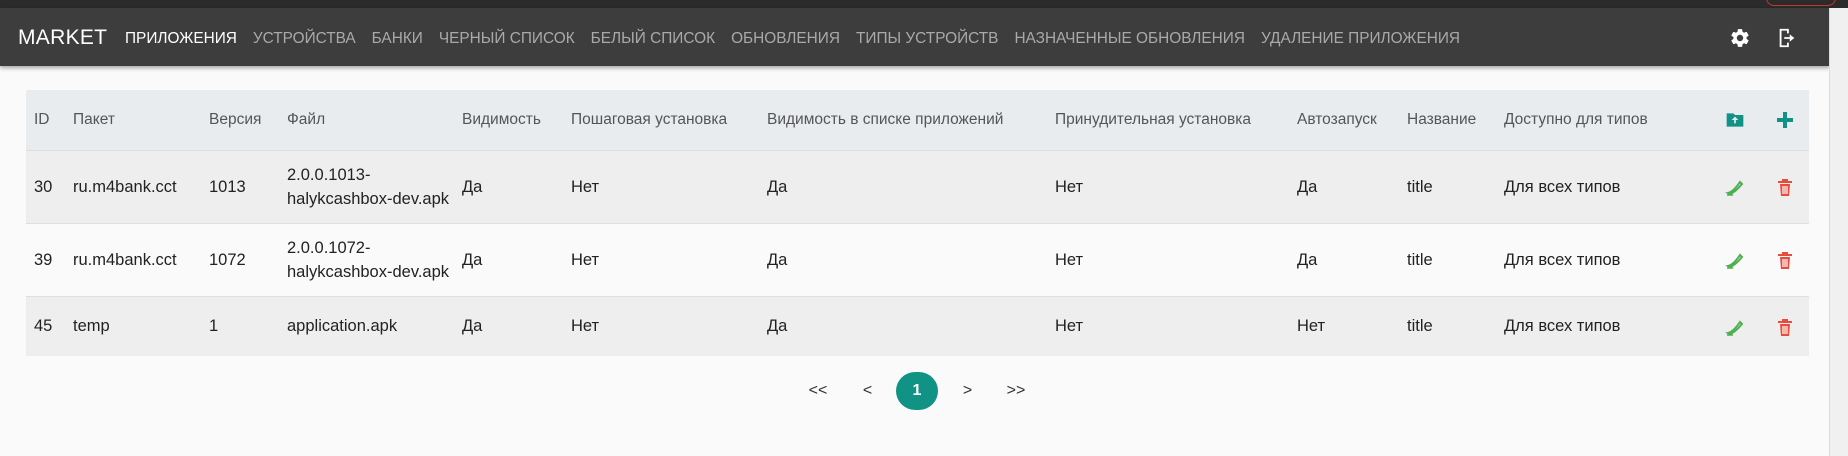 The image size is (1848, 456). I want to click on page-first-button: <<, so click(818, 391).